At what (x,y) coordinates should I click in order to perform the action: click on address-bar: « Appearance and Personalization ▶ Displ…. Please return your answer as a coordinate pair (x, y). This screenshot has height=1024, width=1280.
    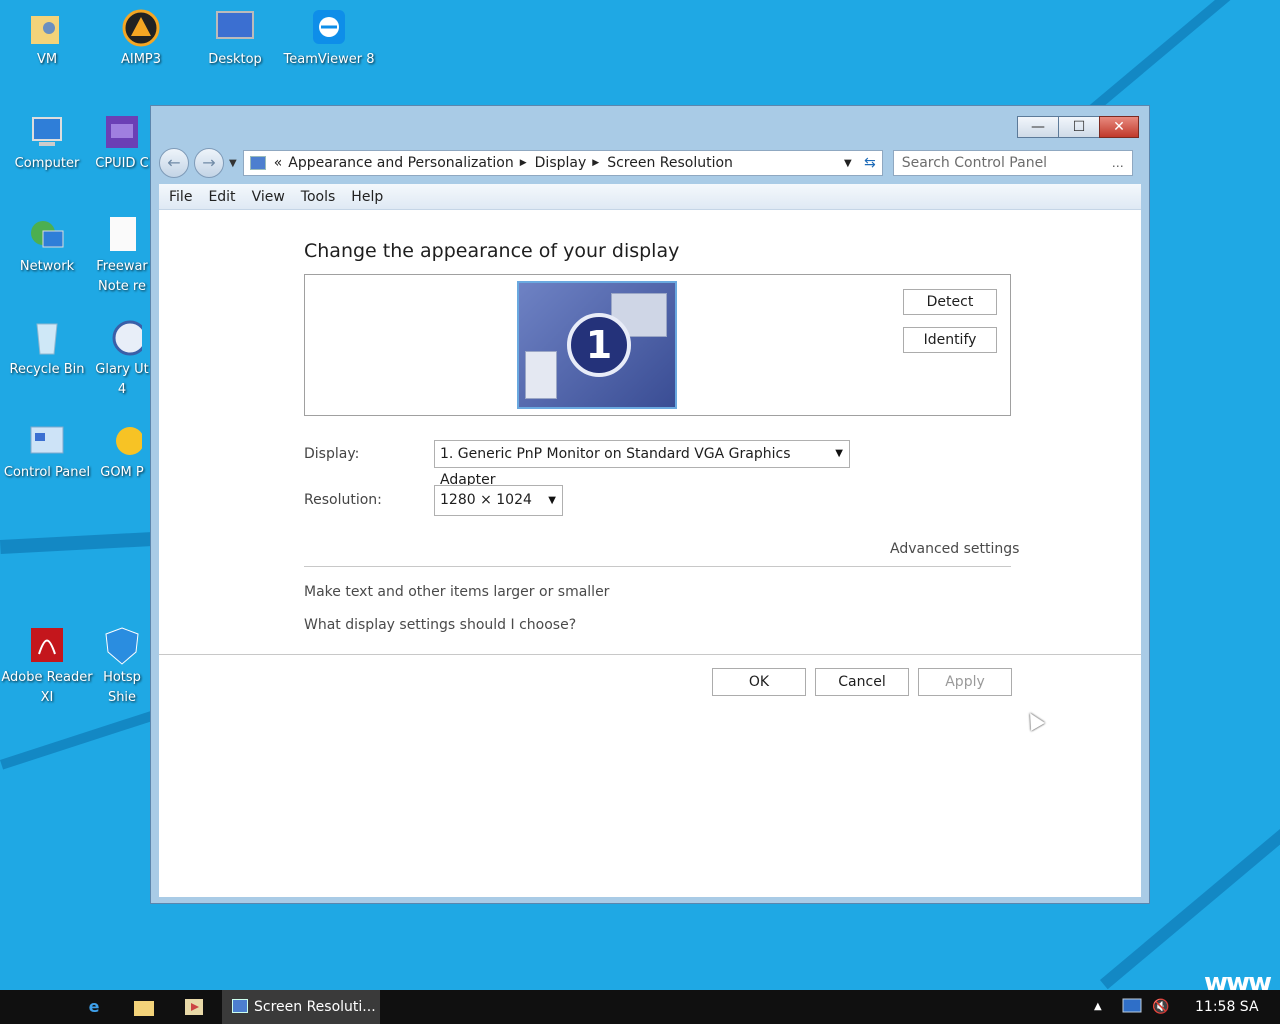
    Looking at the image, I should click on (562, 163).